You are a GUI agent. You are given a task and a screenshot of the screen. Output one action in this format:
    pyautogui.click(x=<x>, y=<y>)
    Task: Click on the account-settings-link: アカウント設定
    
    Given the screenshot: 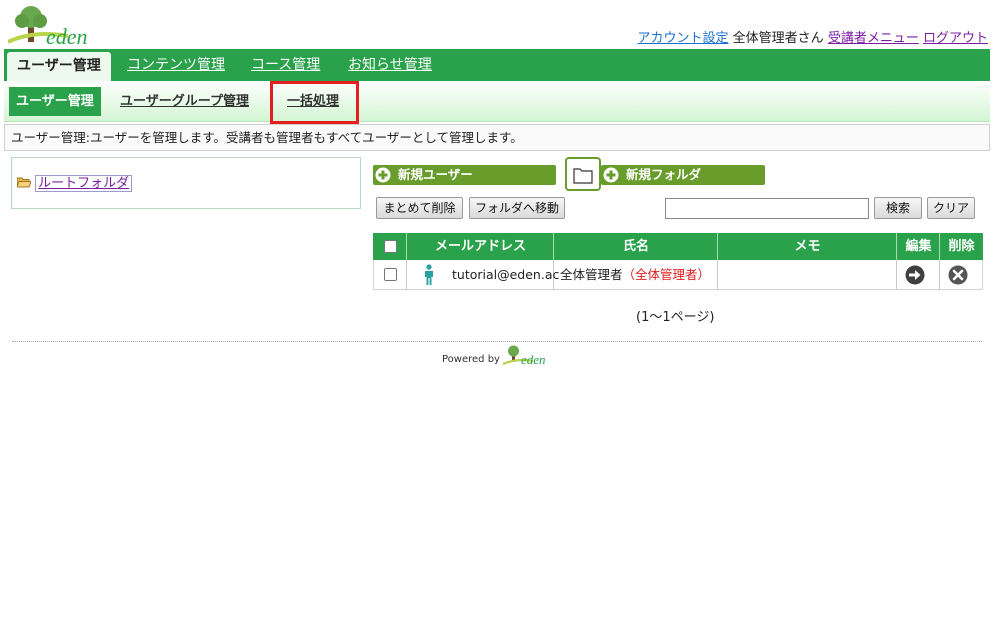 What is the action you would take?
    pyautogui.click(x=683, y=38)
    